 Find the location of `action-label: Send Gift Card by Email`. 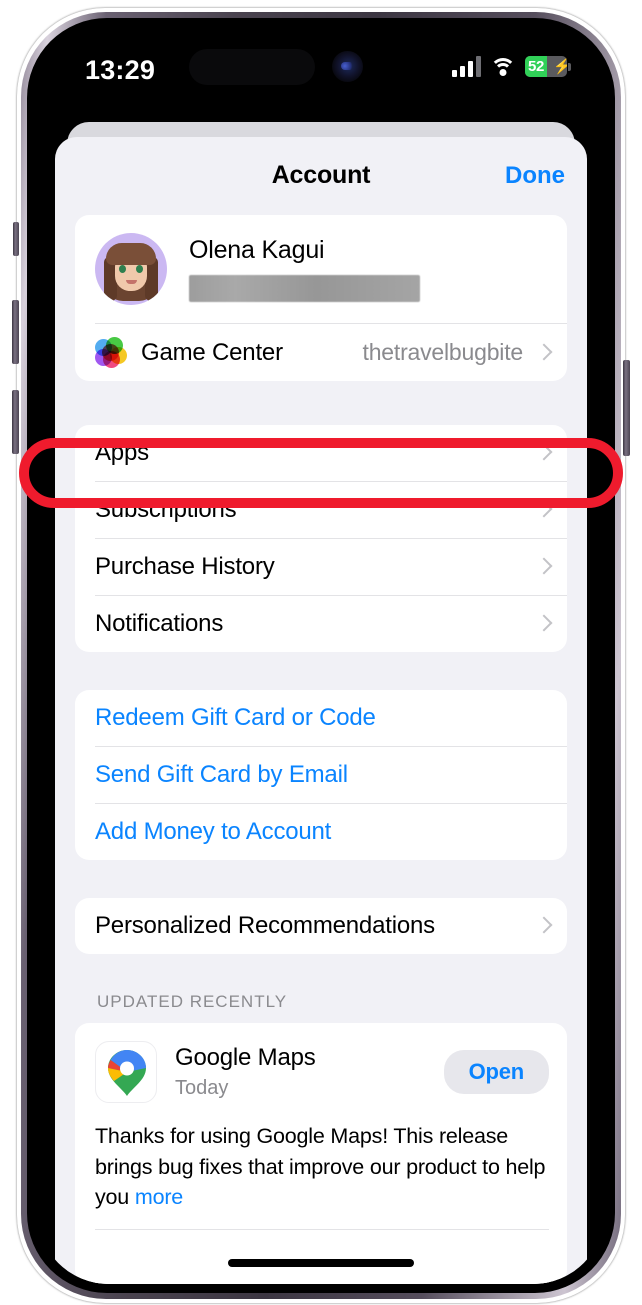

action-label: Send Gift Card by Email is located at coordinates (221, 774).